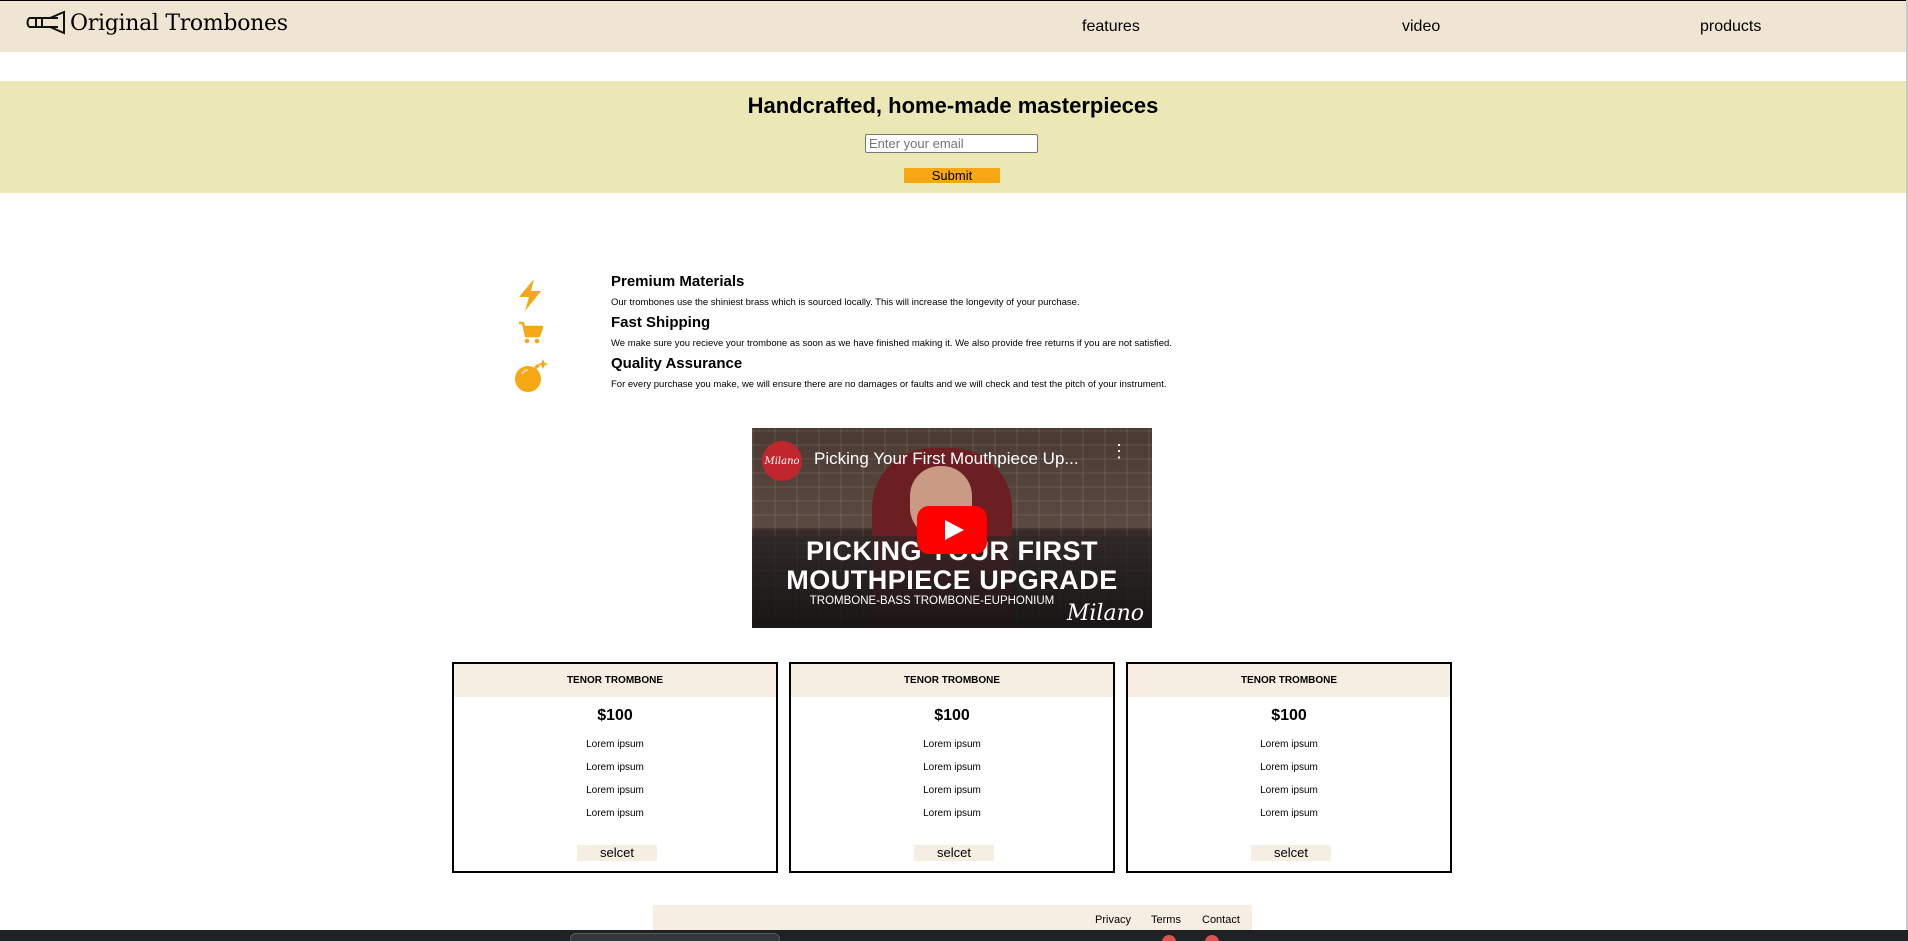  What do you see at coordinates (1111, 27) in the screenshot?
I see `nav-link-features: features` at bounding box center [1111, 27].